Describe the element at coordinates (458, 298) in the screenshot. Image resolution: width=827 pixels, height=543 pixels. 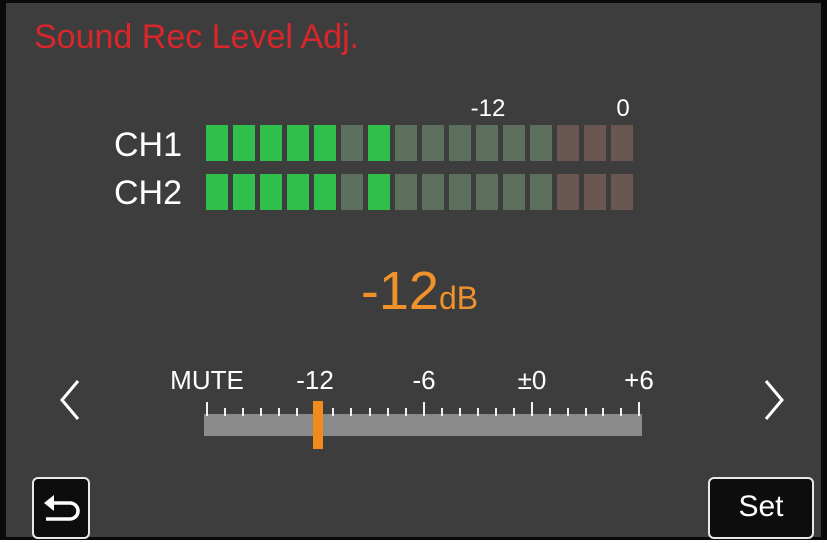
I see `level-unit: dB` at that location.